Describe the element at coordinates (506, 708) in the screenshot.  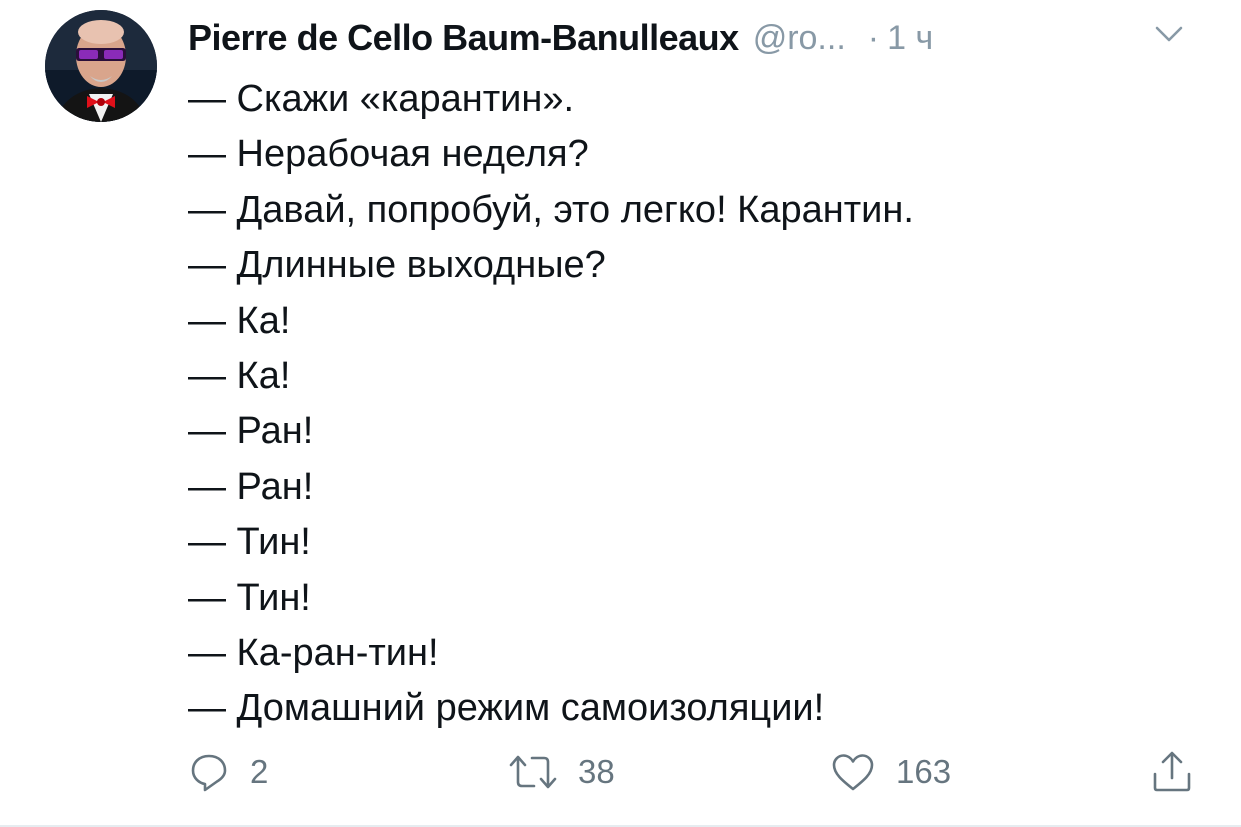
I see `tweet-line: — Домашний режим самоизоляции!` at that location.